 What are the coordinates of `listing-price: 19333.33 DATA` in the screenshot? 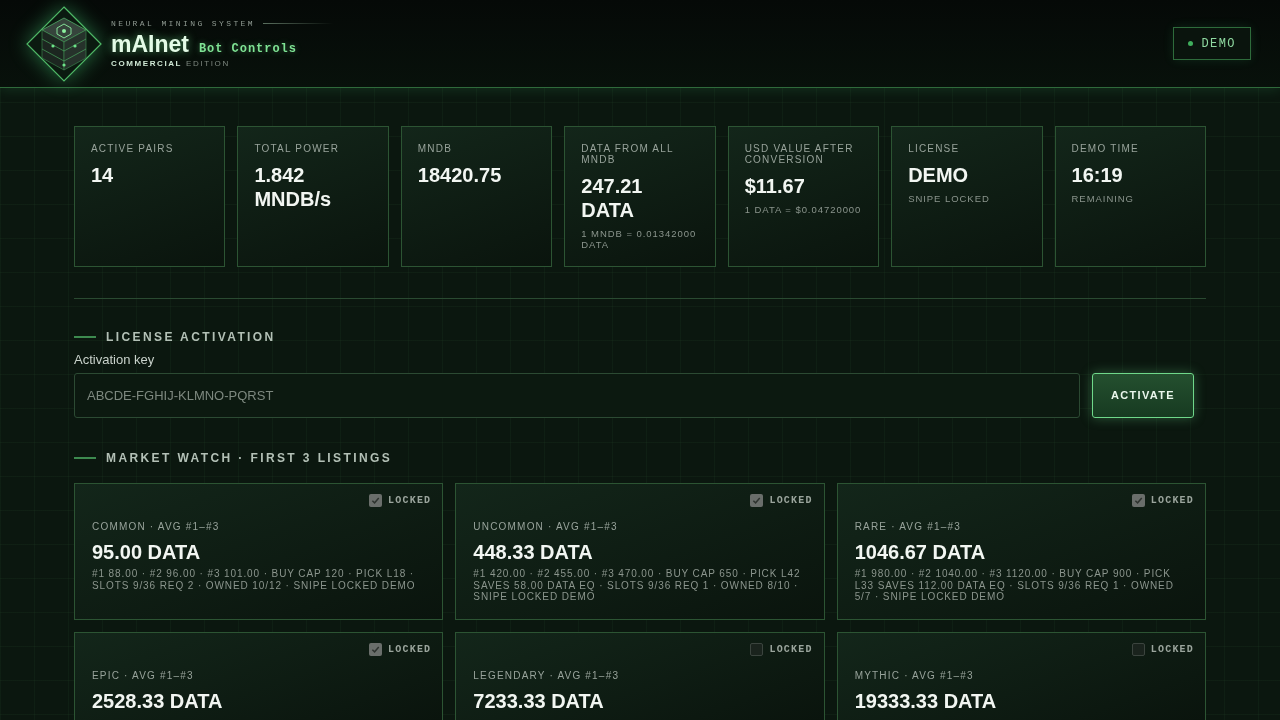 It's located at (926, 701).